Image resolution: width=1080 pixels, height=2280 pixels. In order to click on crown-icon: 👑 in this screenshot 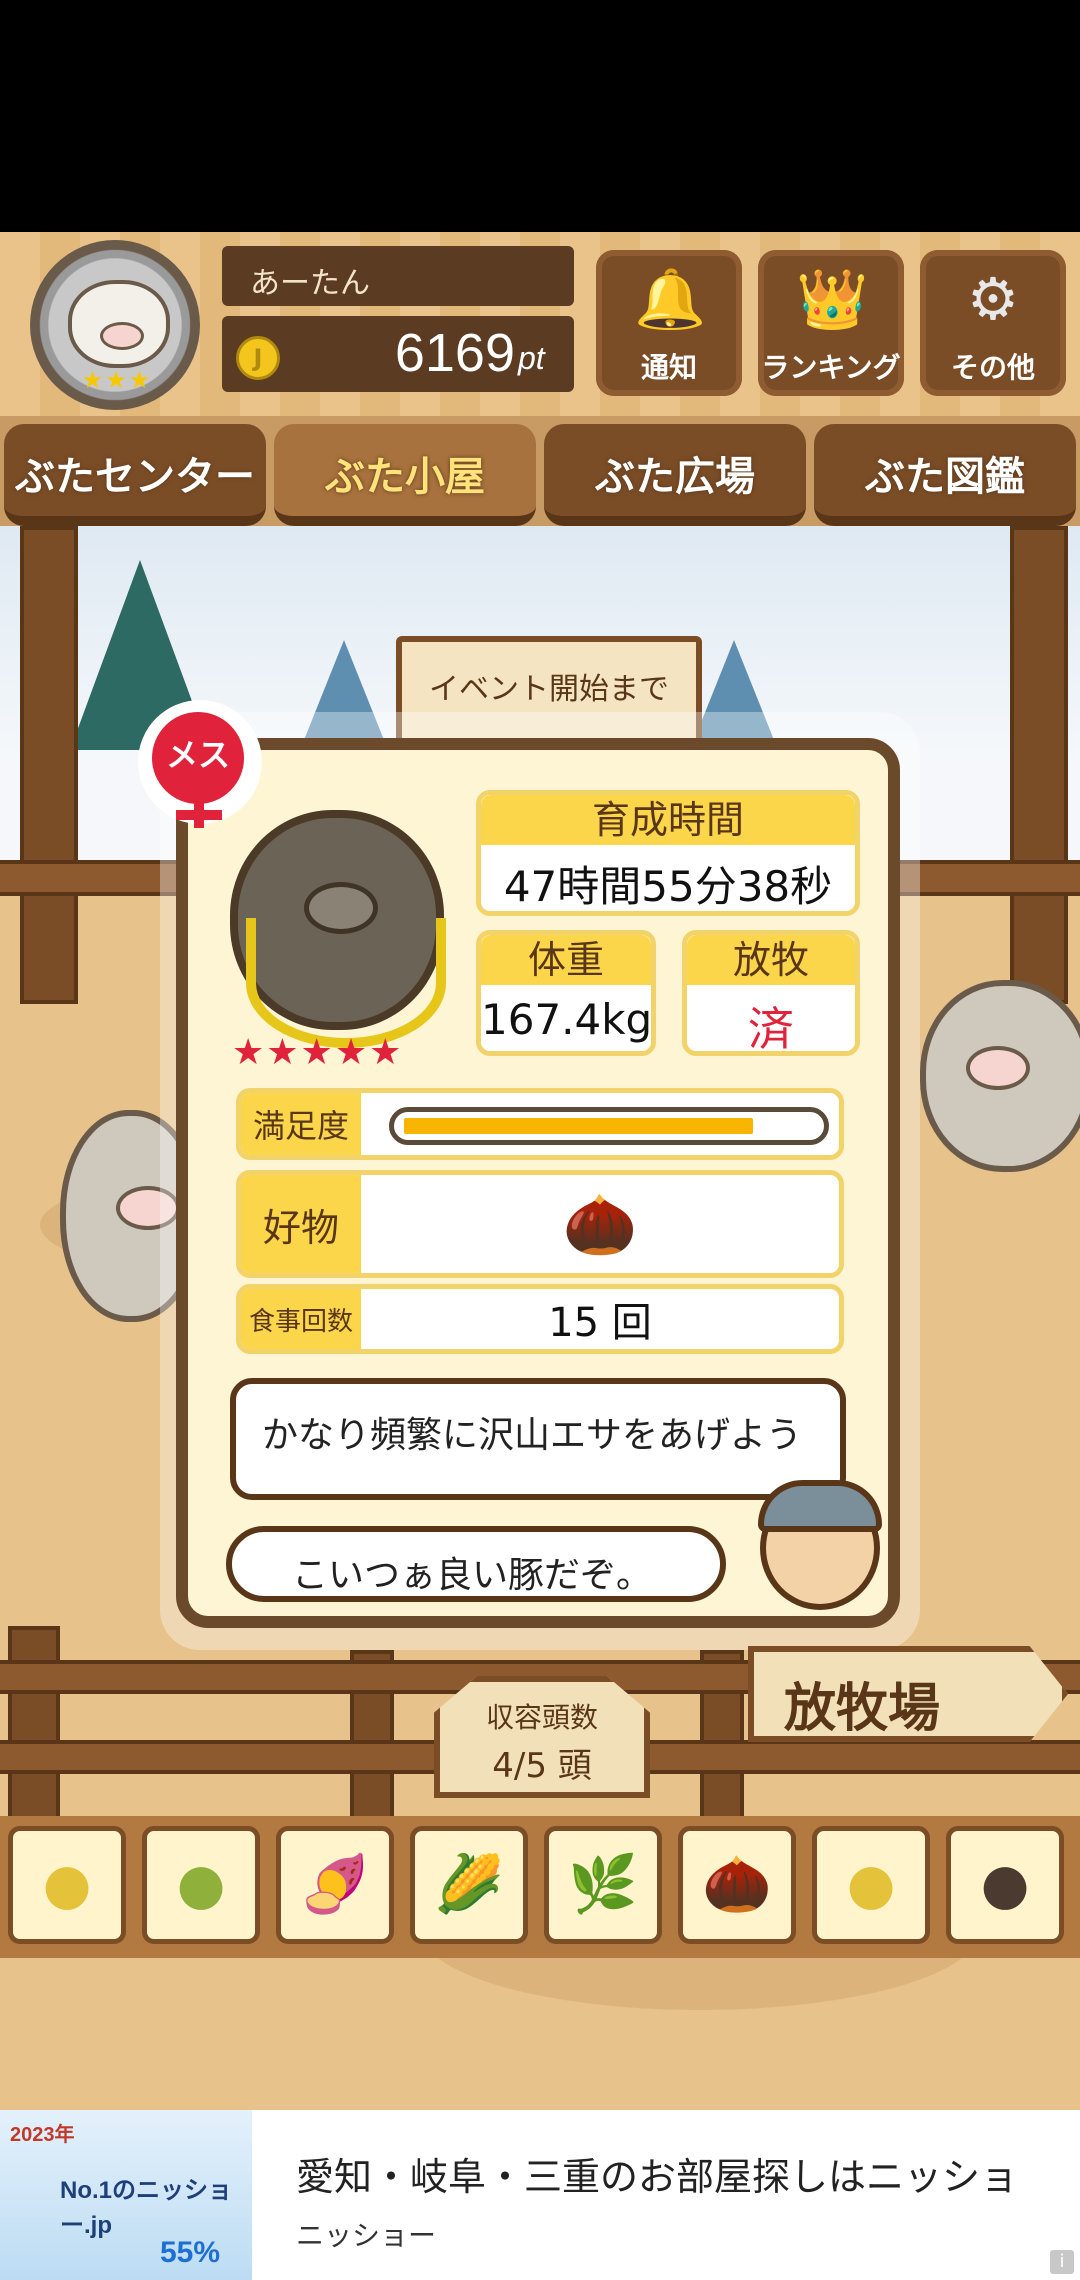, I will do `click(832, 299)`.